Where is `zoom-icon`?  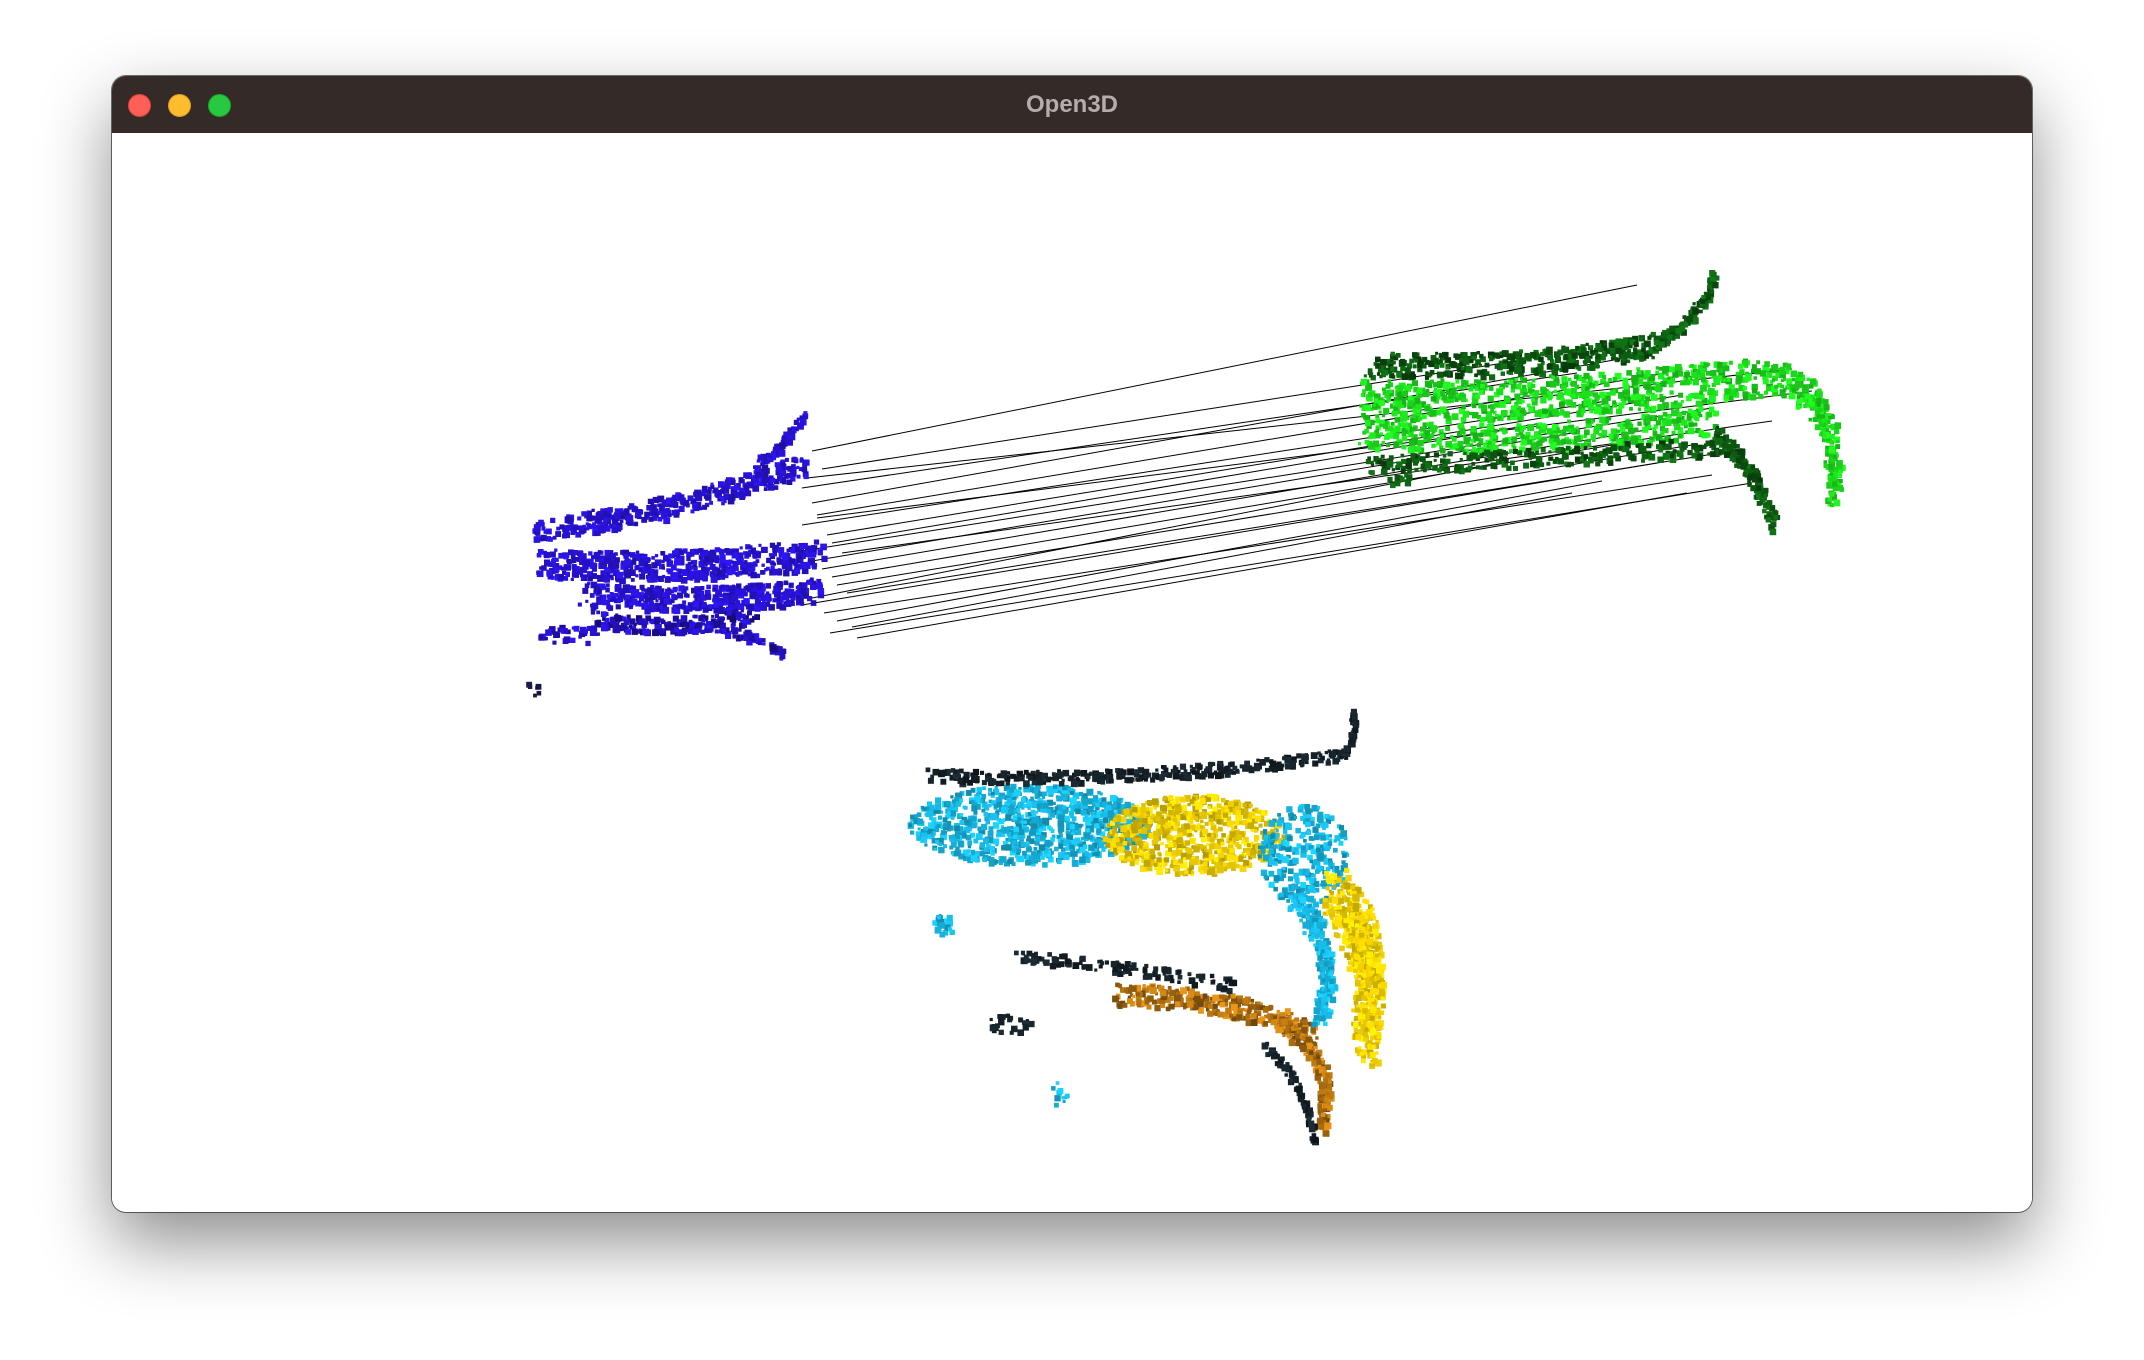
zoom-icon is located at coordinates (219, 105).